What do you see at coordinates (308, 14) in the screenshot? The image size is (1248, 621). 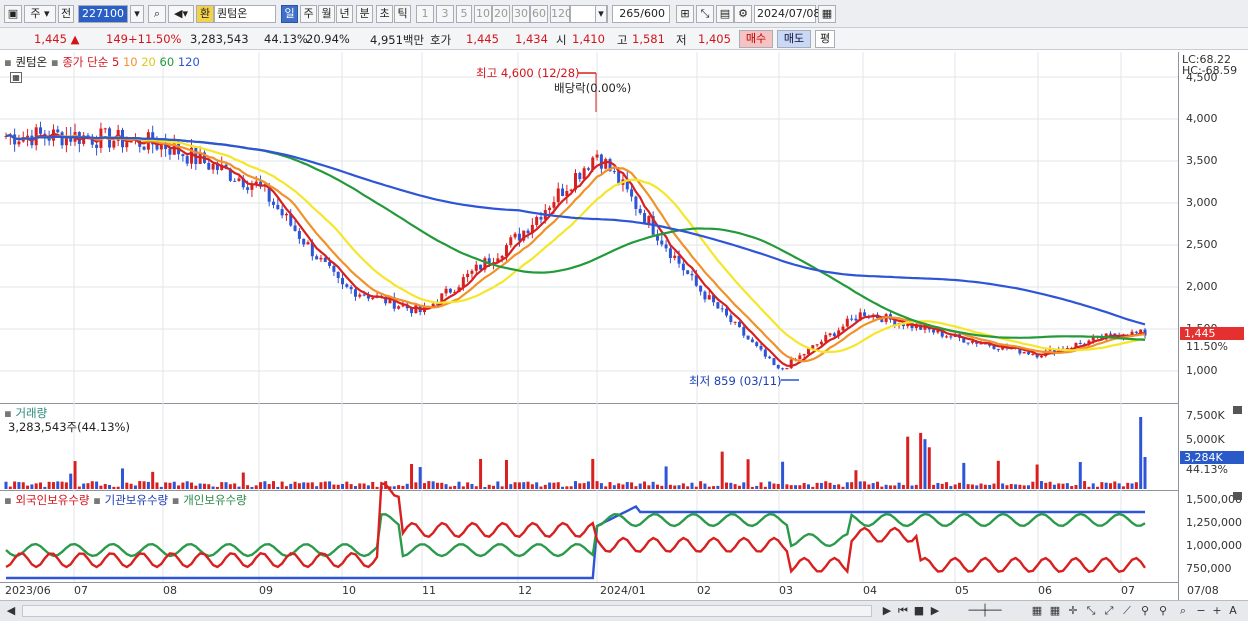 I see `period-1-button: 주` at bounding box center [308, 14].